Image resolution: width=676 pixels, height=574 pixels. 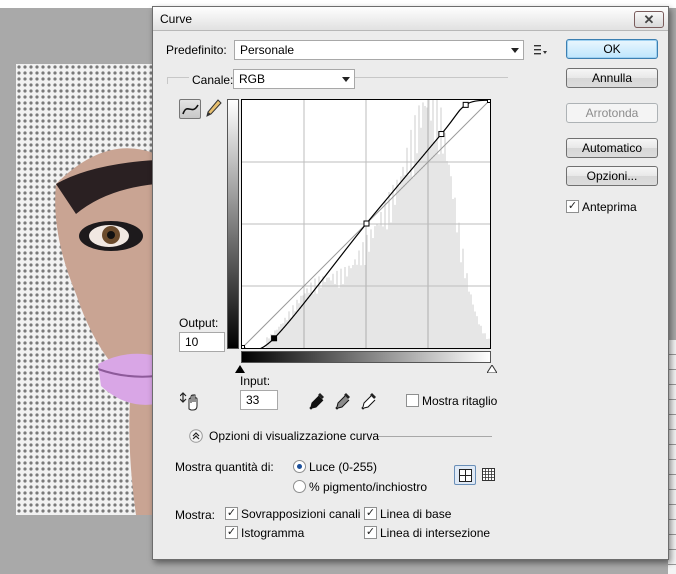 What do you see at coordinates (410, 19) in the screenshot?
I see `dialog-titlebar: Curve ✕` at bounding box center [410, 19].